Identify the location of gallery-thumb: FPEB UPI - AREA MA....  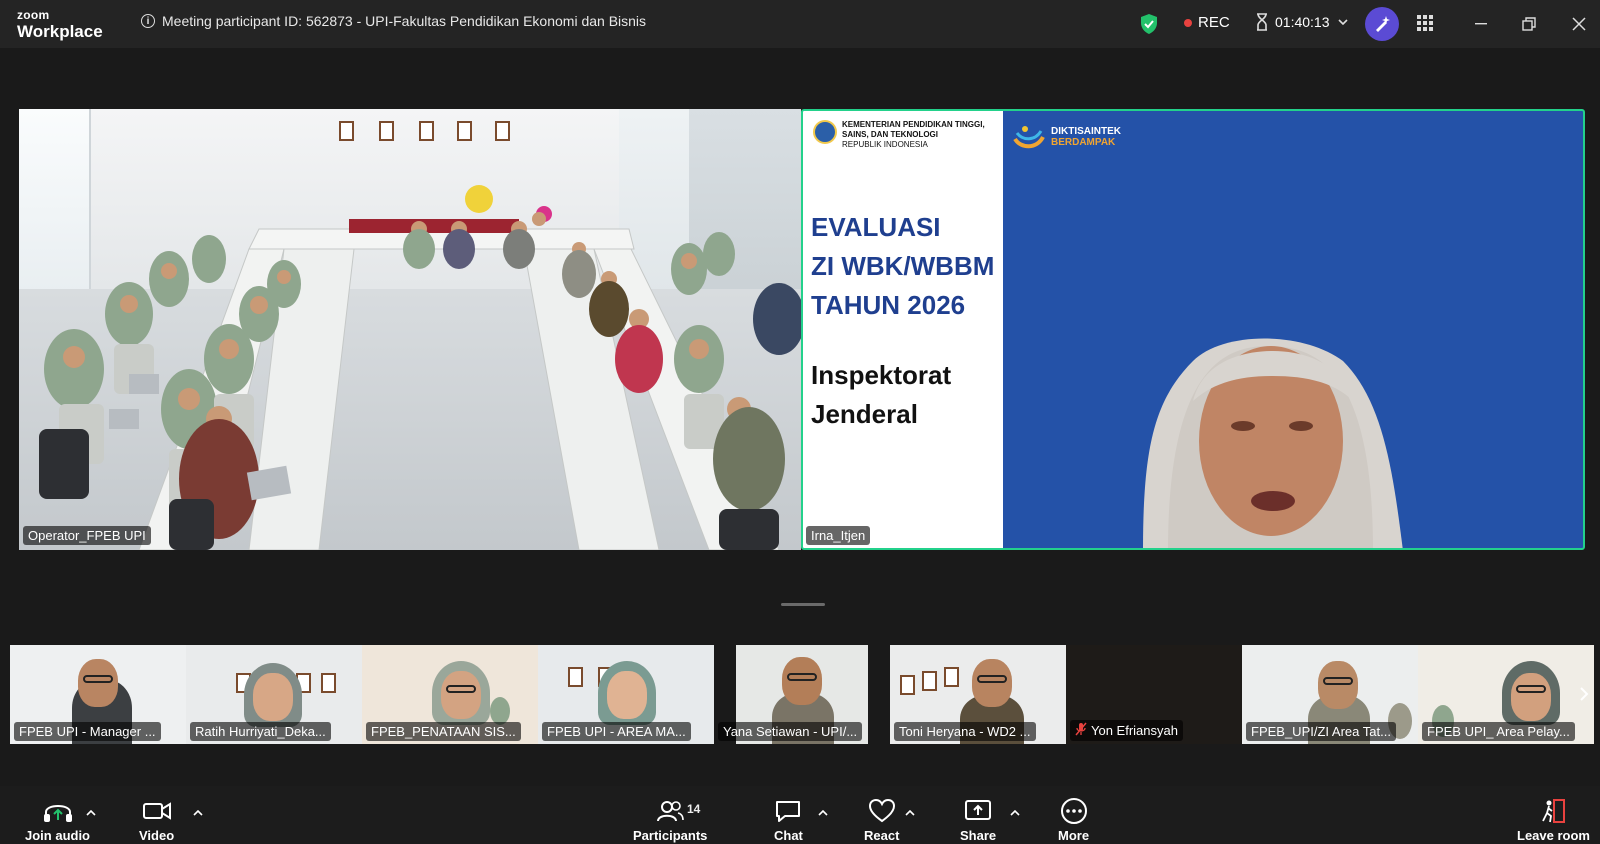
(626, 694).